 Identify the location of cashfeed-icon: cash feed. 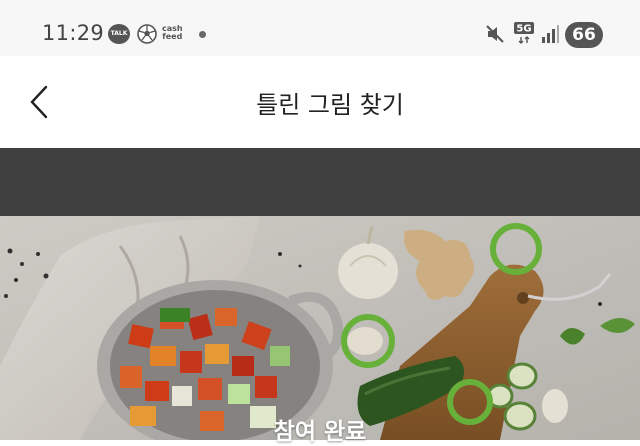
(172, 33).